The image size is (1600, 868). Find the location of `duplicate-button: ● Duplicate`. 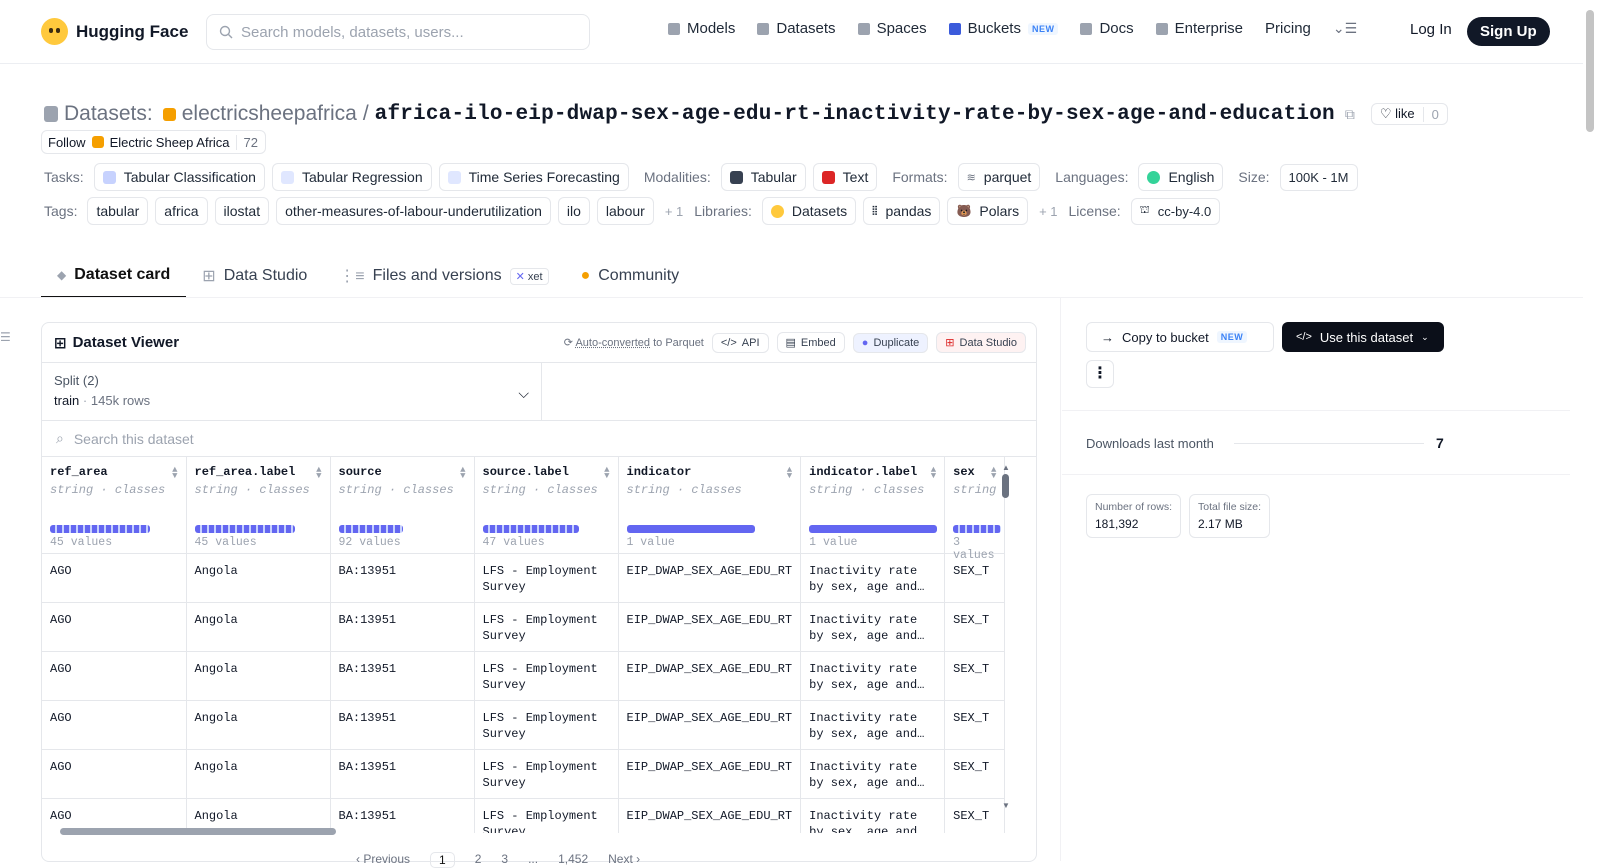

duplicate-button: ● Duplicate is located at coordinates (890, 342).